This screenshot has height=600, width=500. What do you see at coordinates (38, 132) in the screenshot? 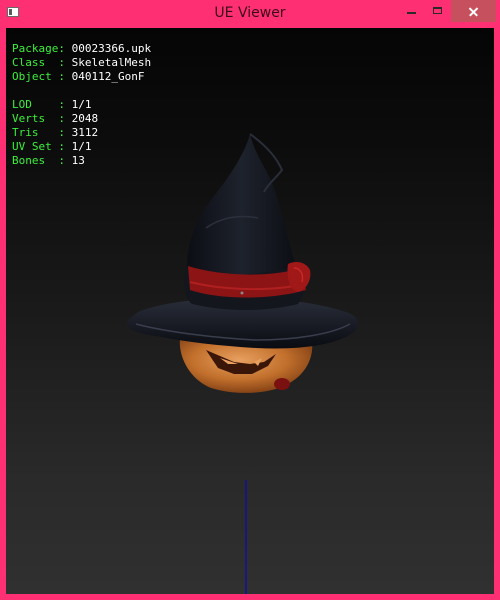
I see `info-label: Tris :` at bounding box center [38, 132].